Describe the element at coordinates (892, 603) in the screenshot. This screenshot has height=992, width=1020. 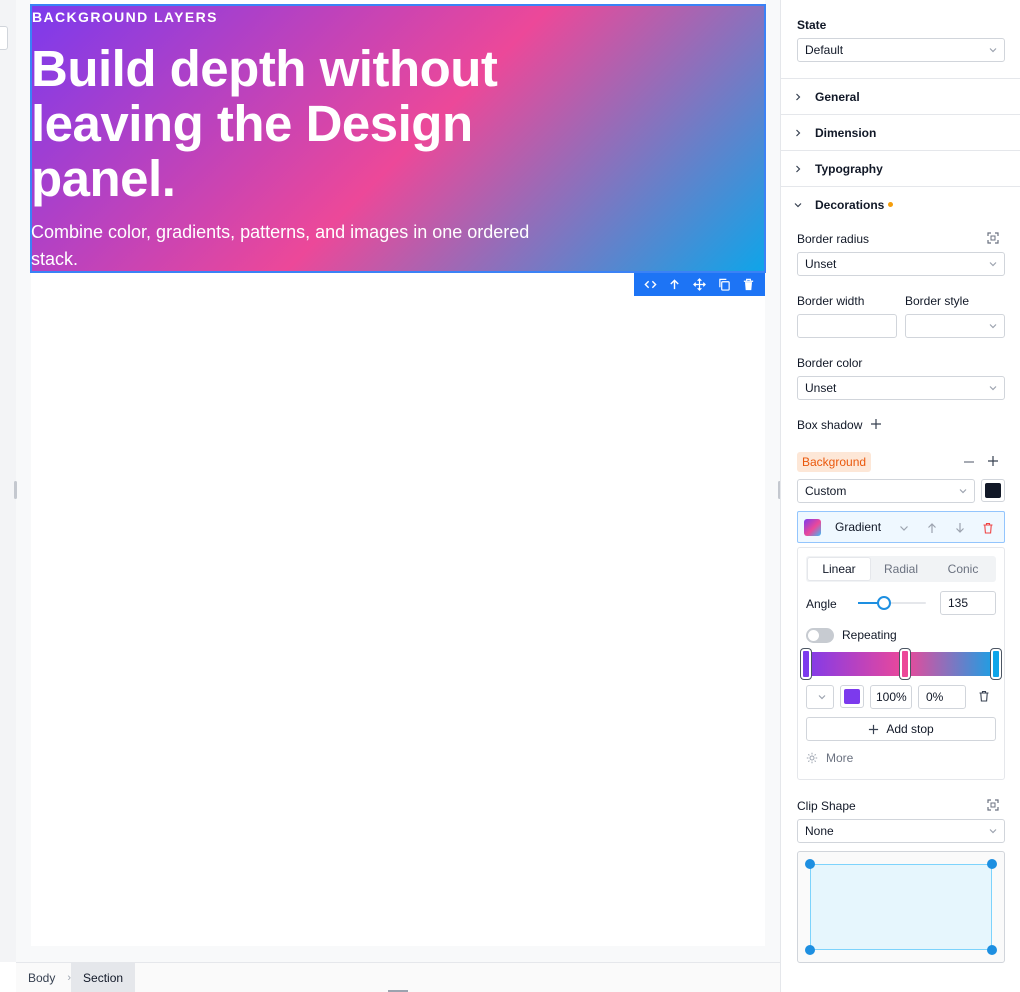
I see `angle-slider` at that location.